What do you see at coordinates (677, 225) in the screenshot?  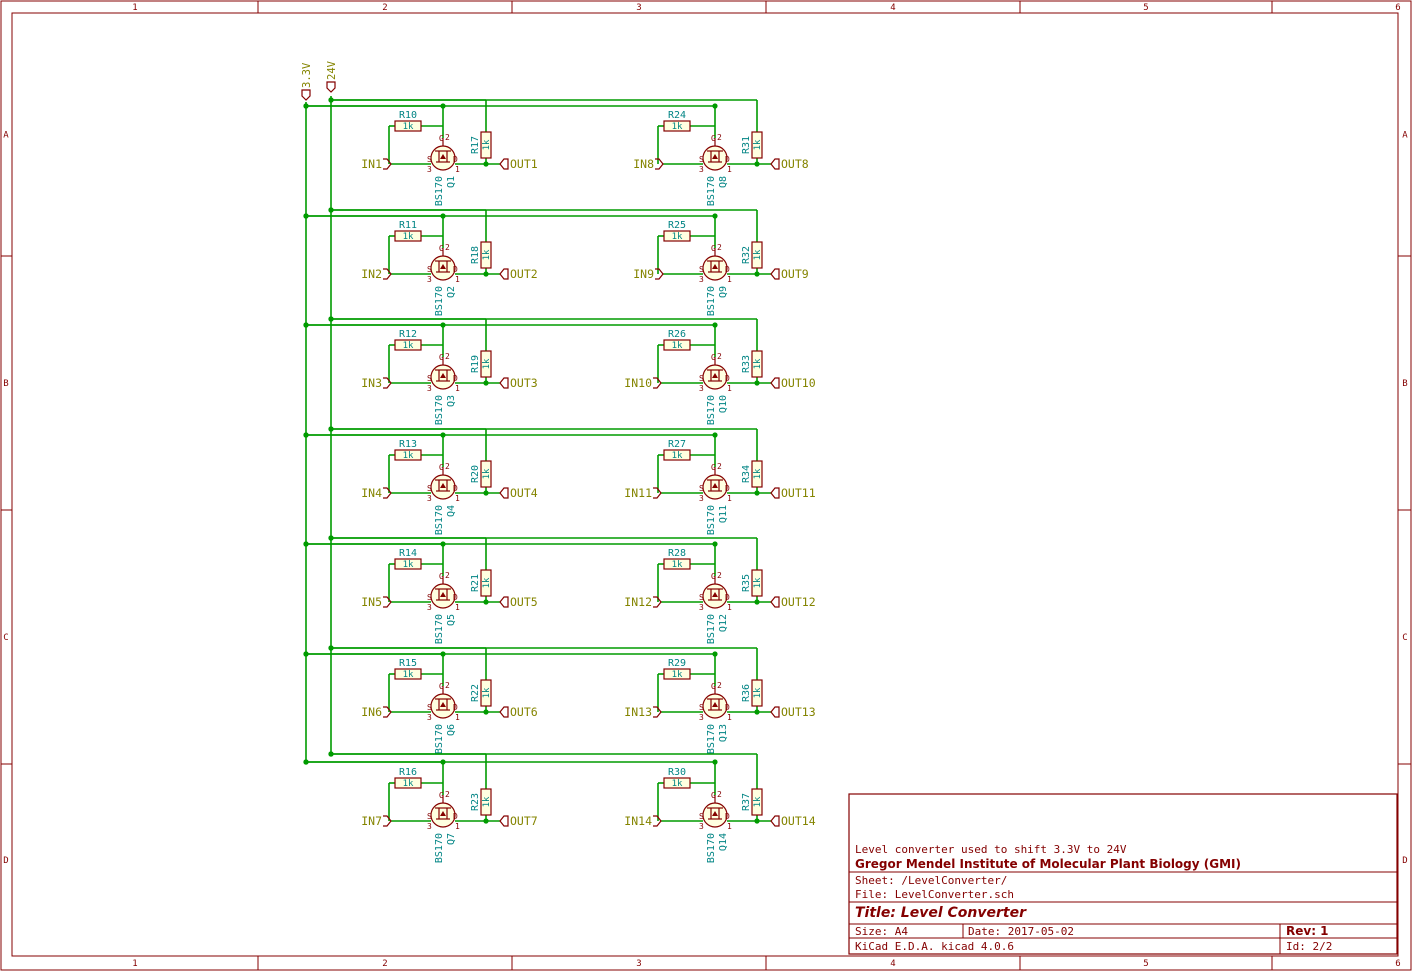 I see `gate-resistor-ref: R25` at bounding box center [677, 225].